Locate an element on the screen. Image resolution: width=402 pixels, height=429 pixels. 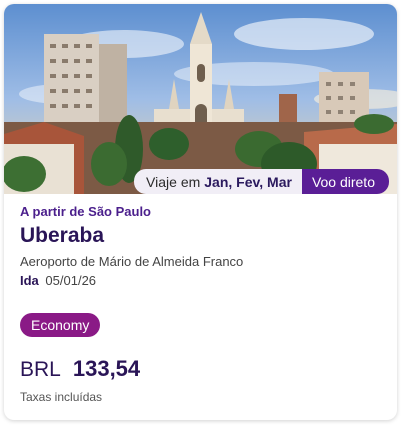
origin-label: A partir de São Paulo is located at coordinates (85, 211).